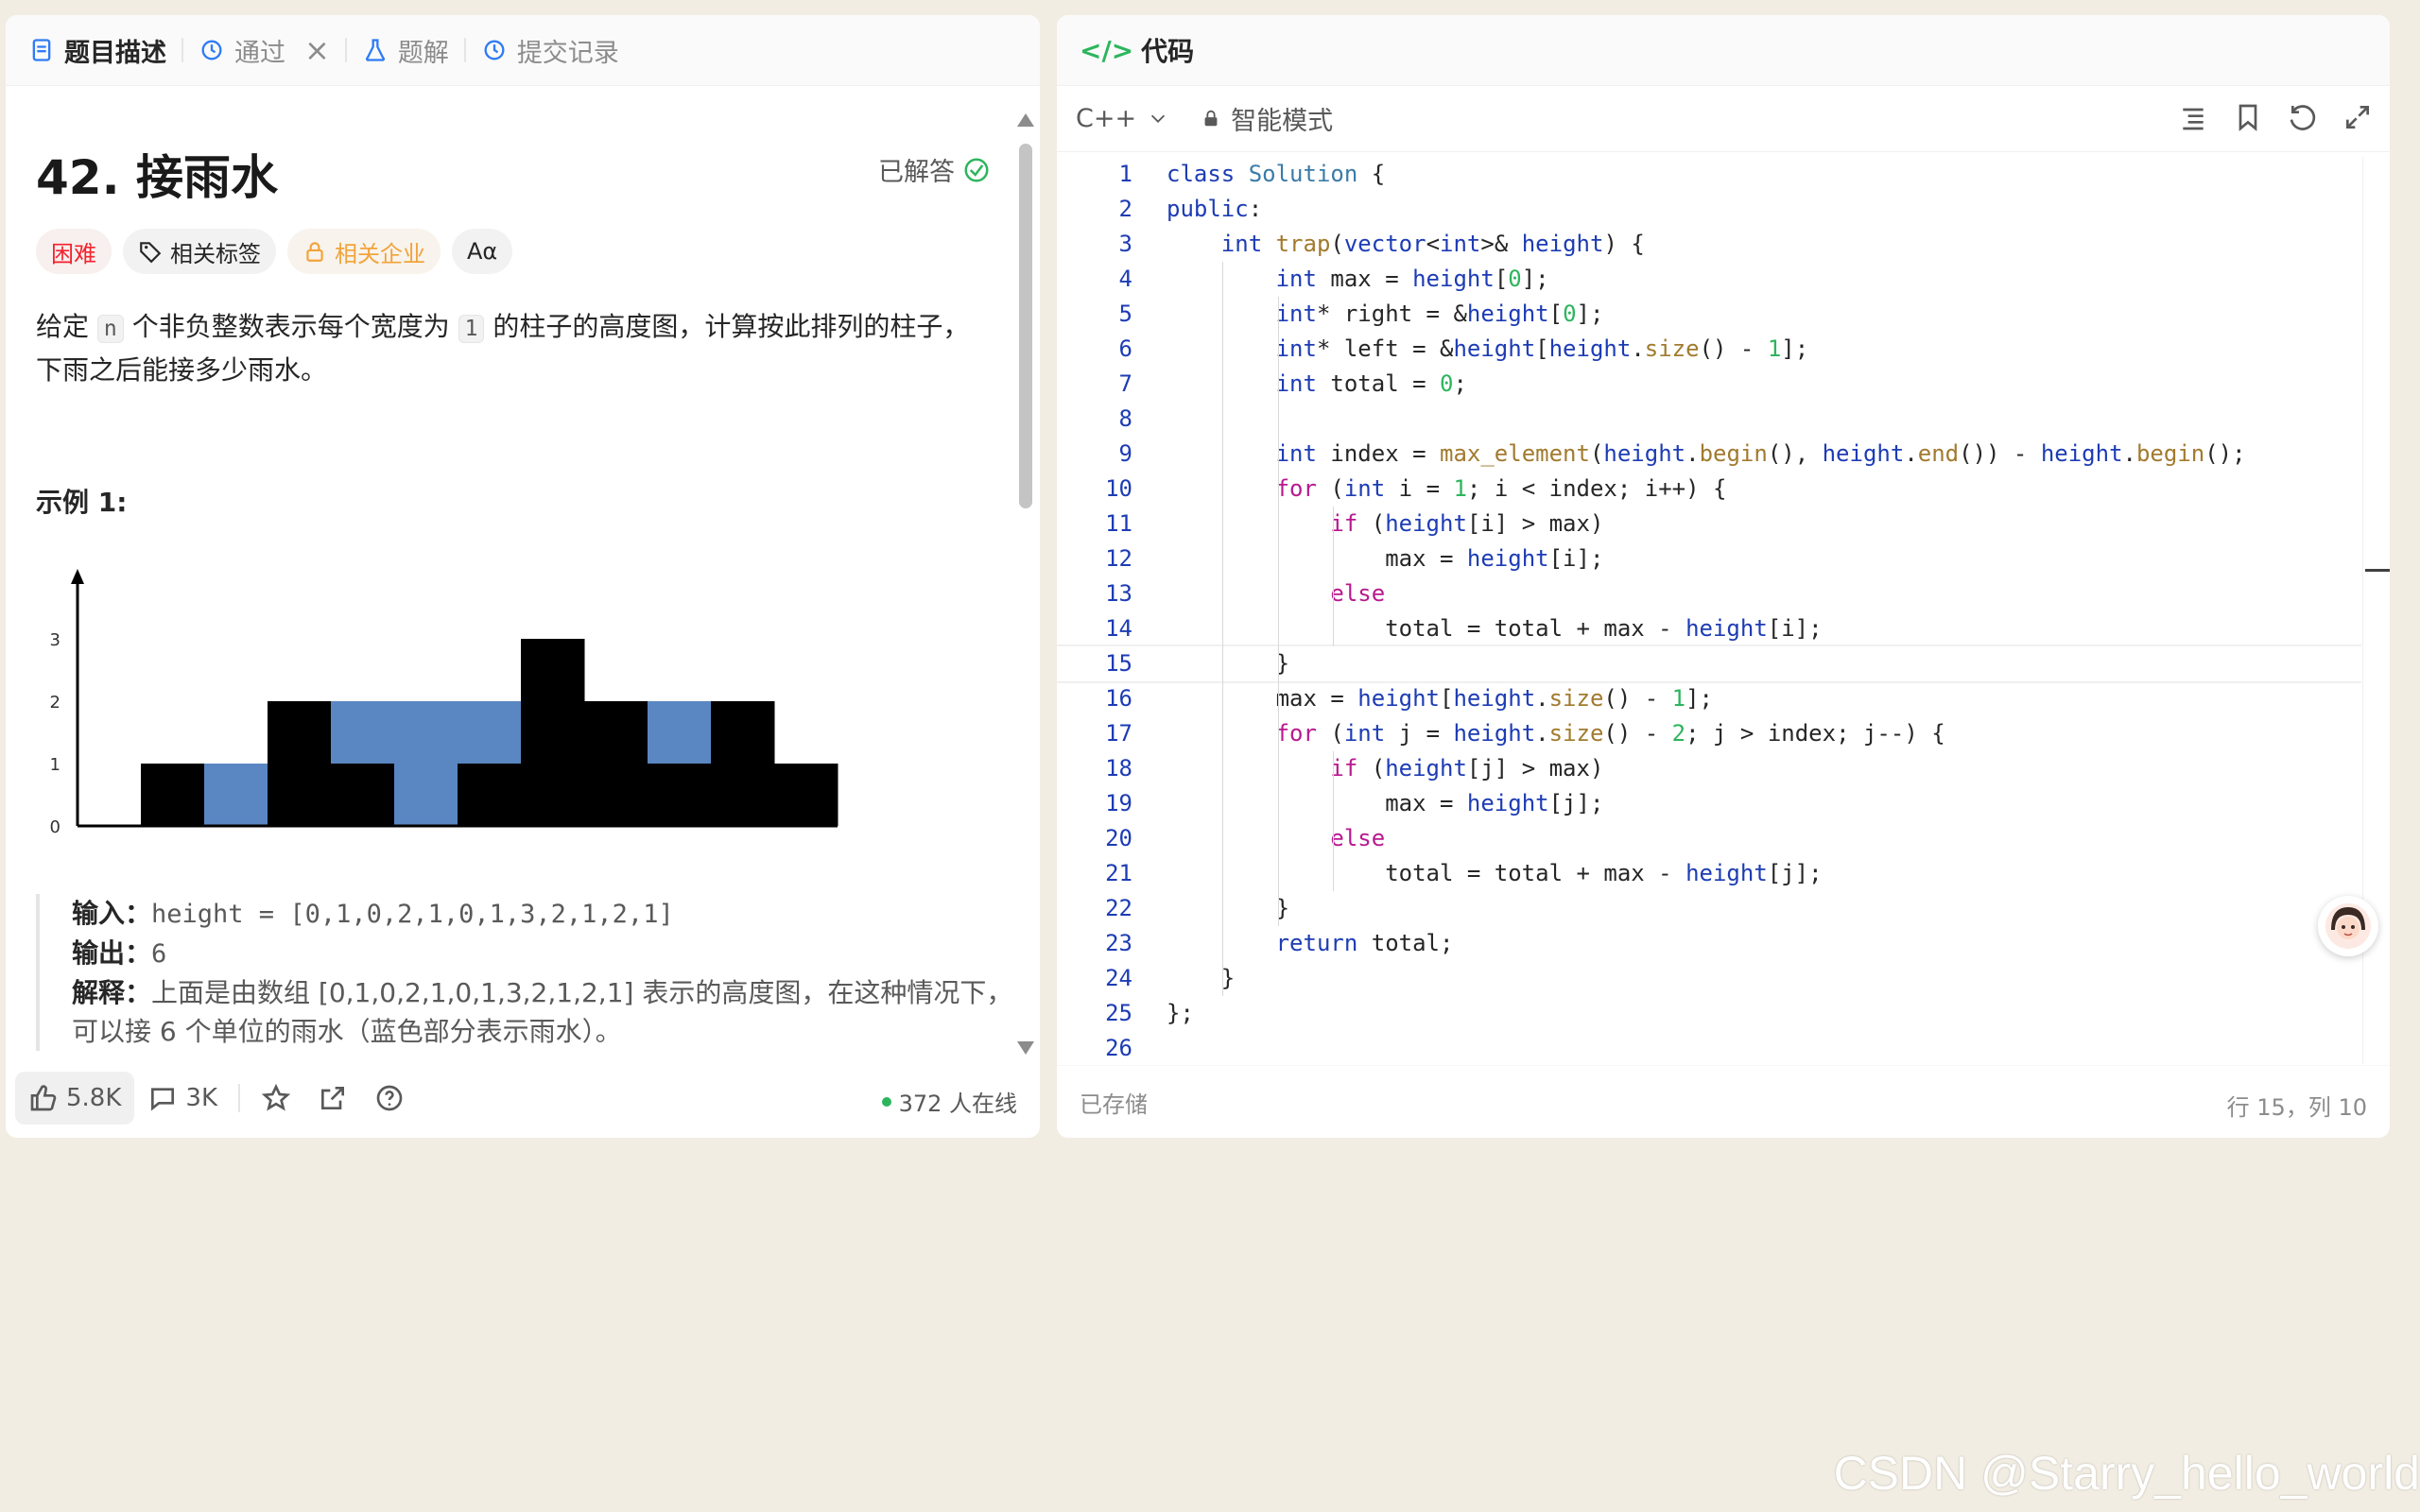 The width and height of the screenshot is (2420, 1512). What do you see at coordinates (1201, 978) in the screenshot?
I see `code-text: }` at bounding box center [1201, 978].